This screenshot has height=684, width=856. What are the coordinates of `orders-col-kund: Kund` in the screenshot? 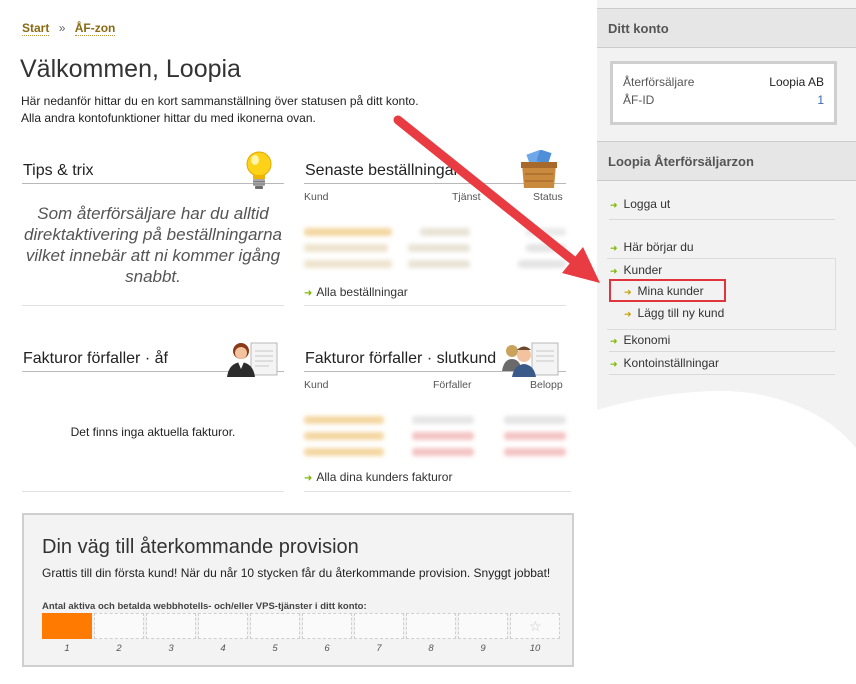 It's located at (316, 197).